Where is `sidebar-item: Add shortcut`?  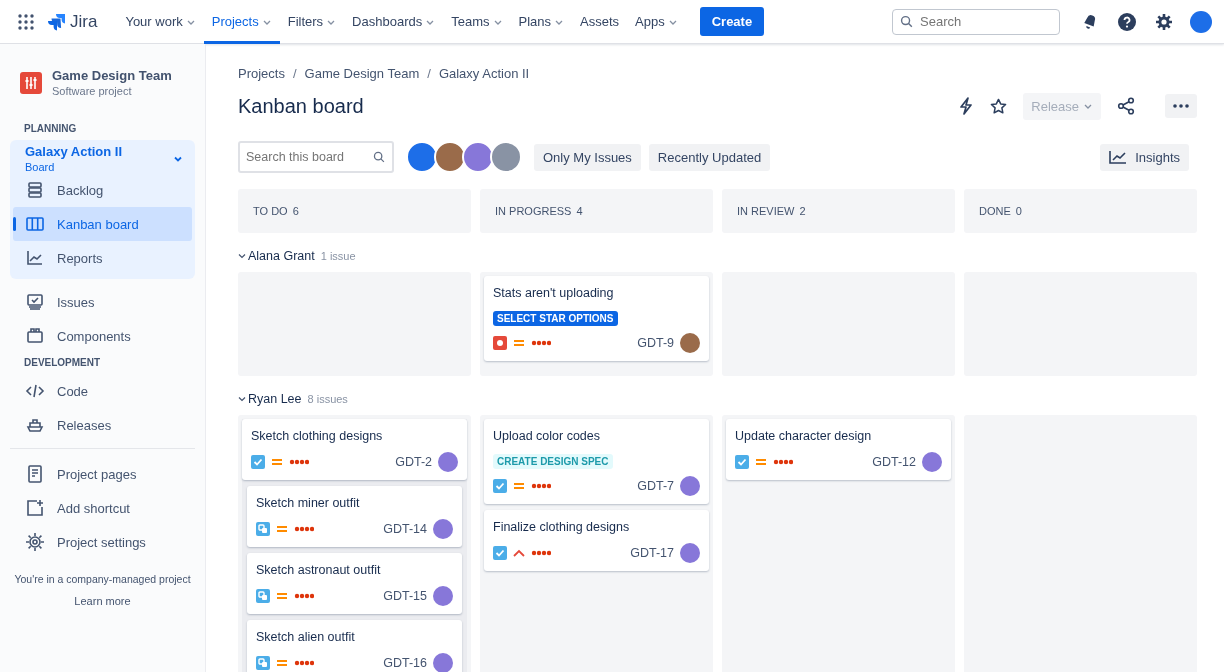
sidebar-item: Add shortcut is located at coordinates (102, 508).